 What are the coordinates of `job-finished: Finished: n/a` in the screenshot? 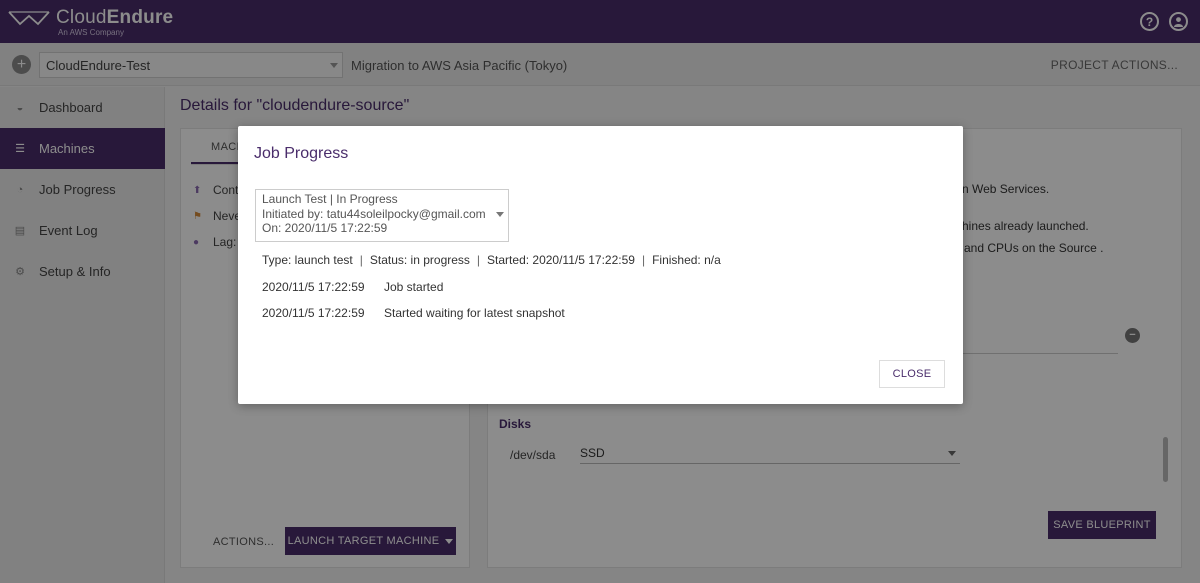 It's located at (686, 260).